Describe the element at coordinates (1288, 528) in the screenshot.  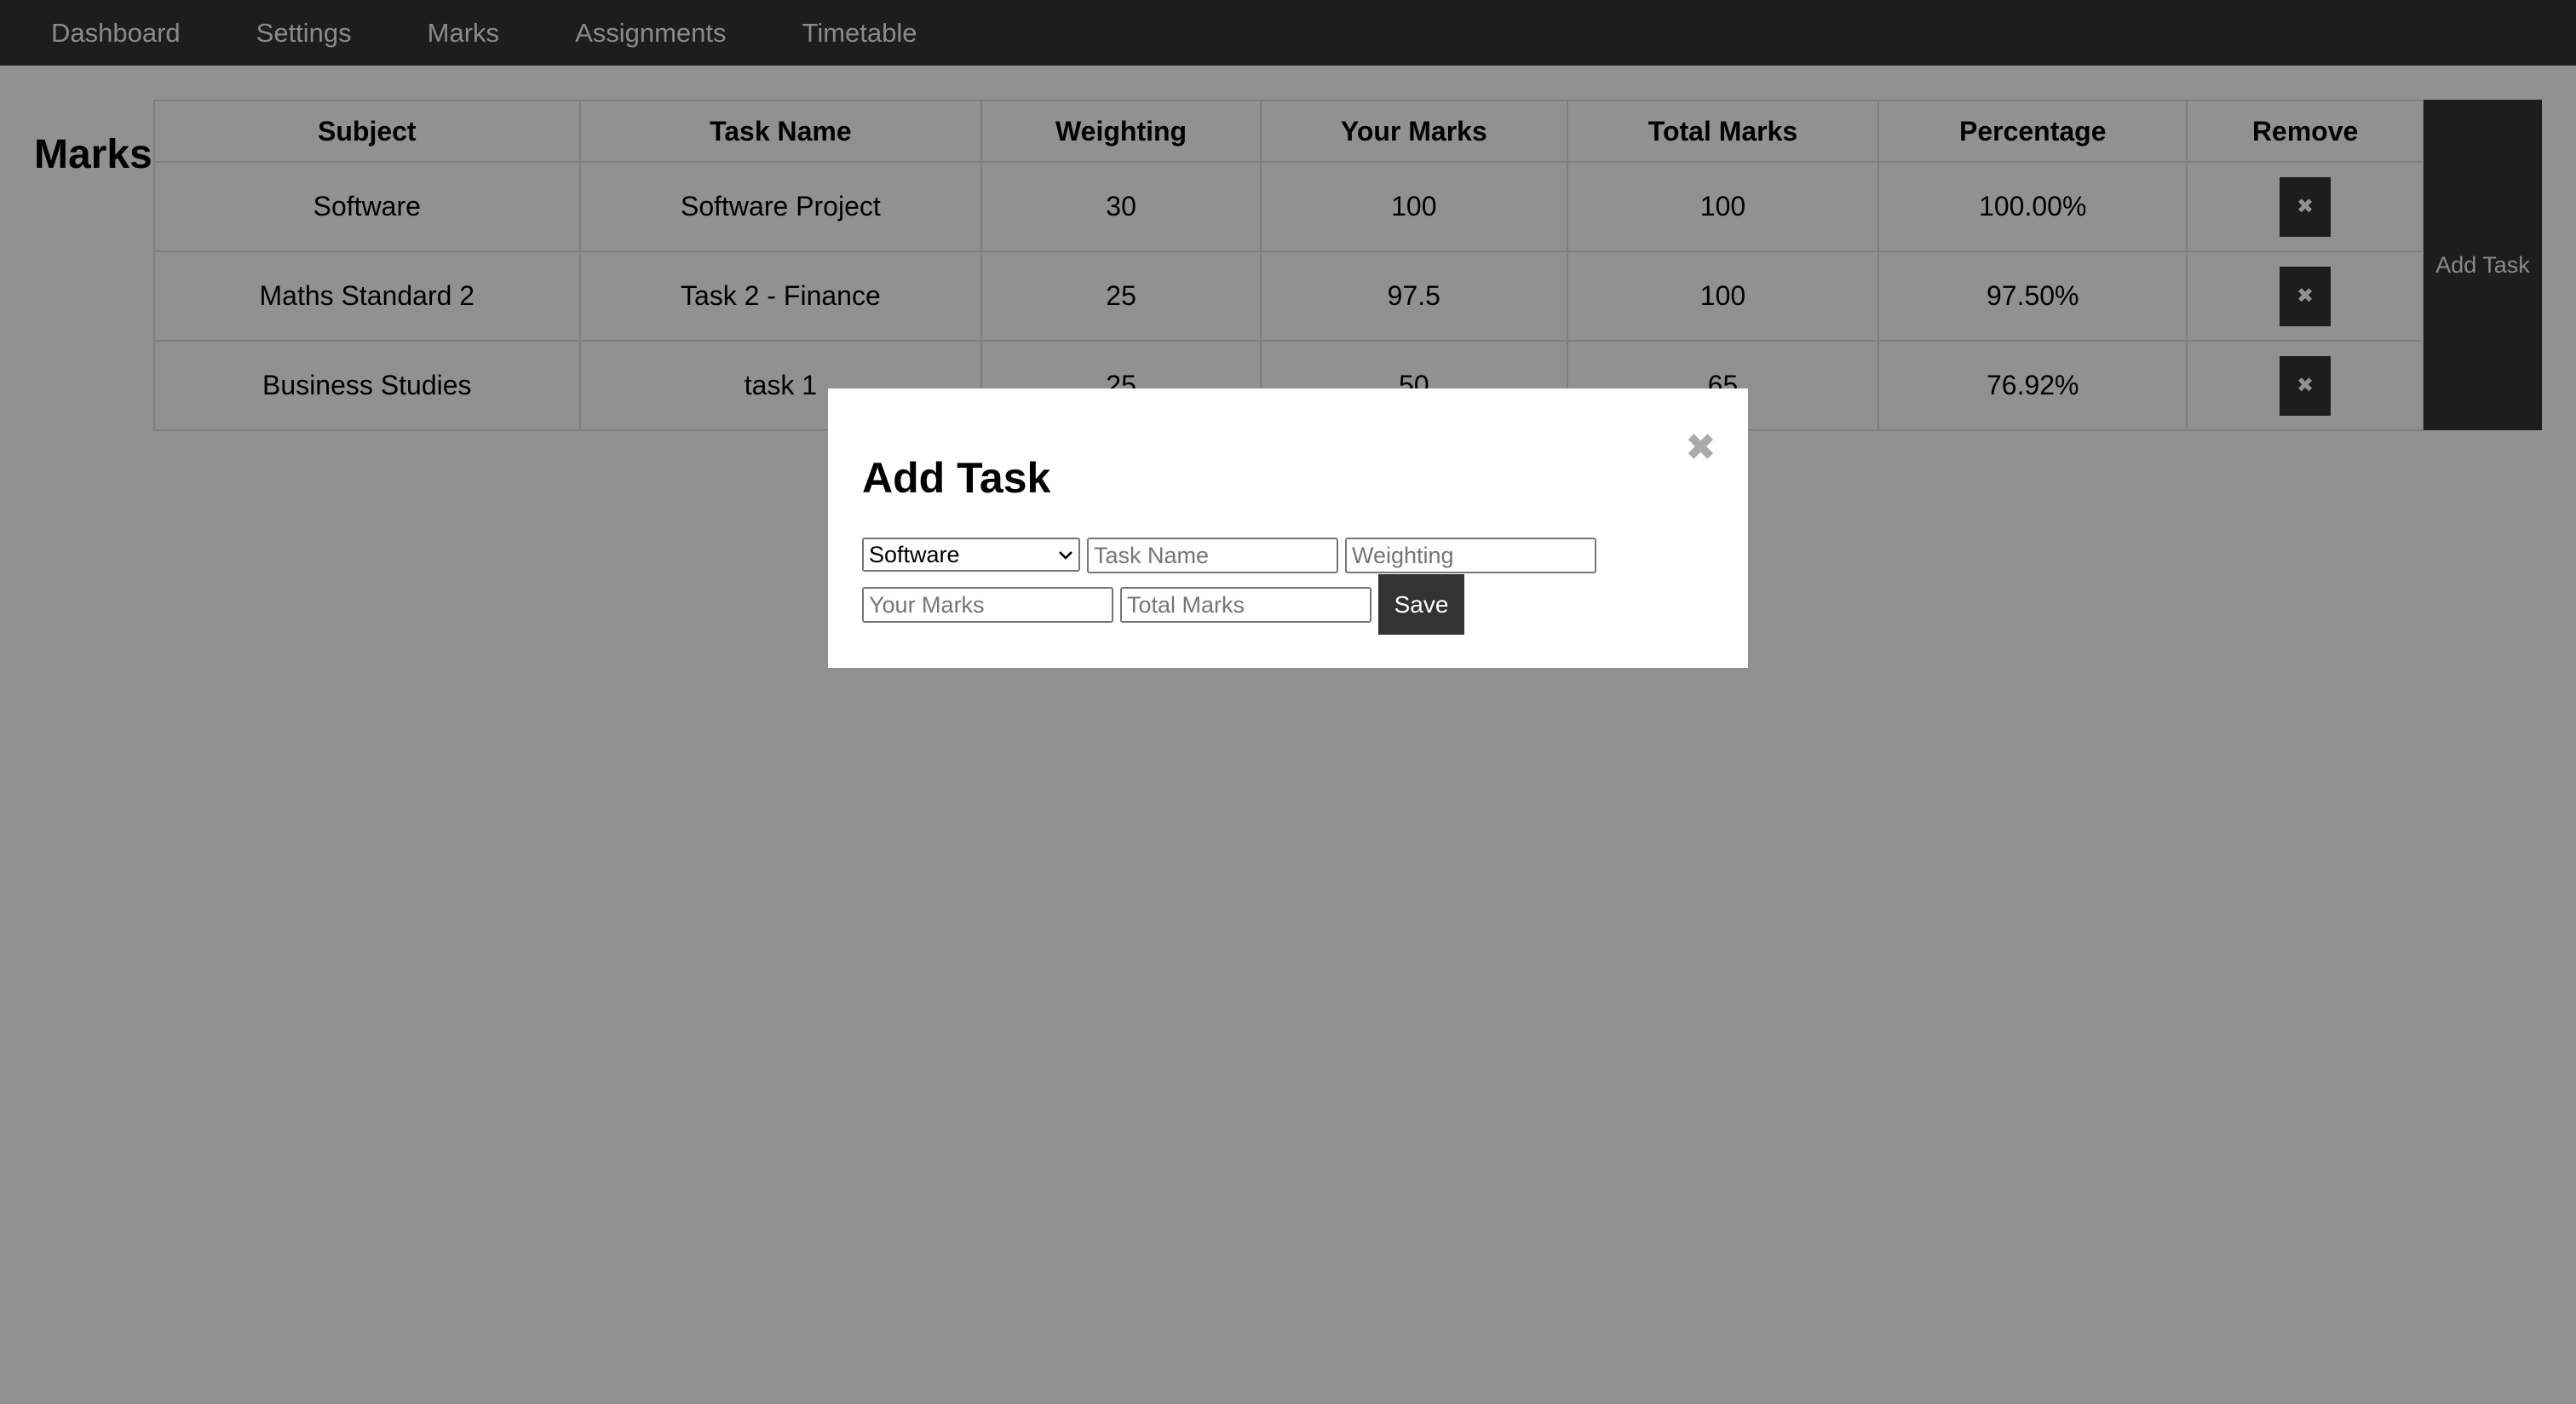
I see `add-task-modal: ✖ Add Task Software Save` at that location.